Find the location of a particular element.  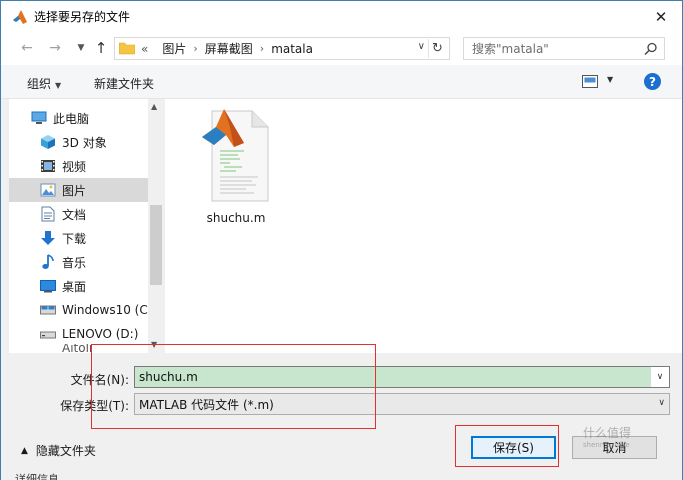

scrollbar-thumb is located at coordinates (156, 245).